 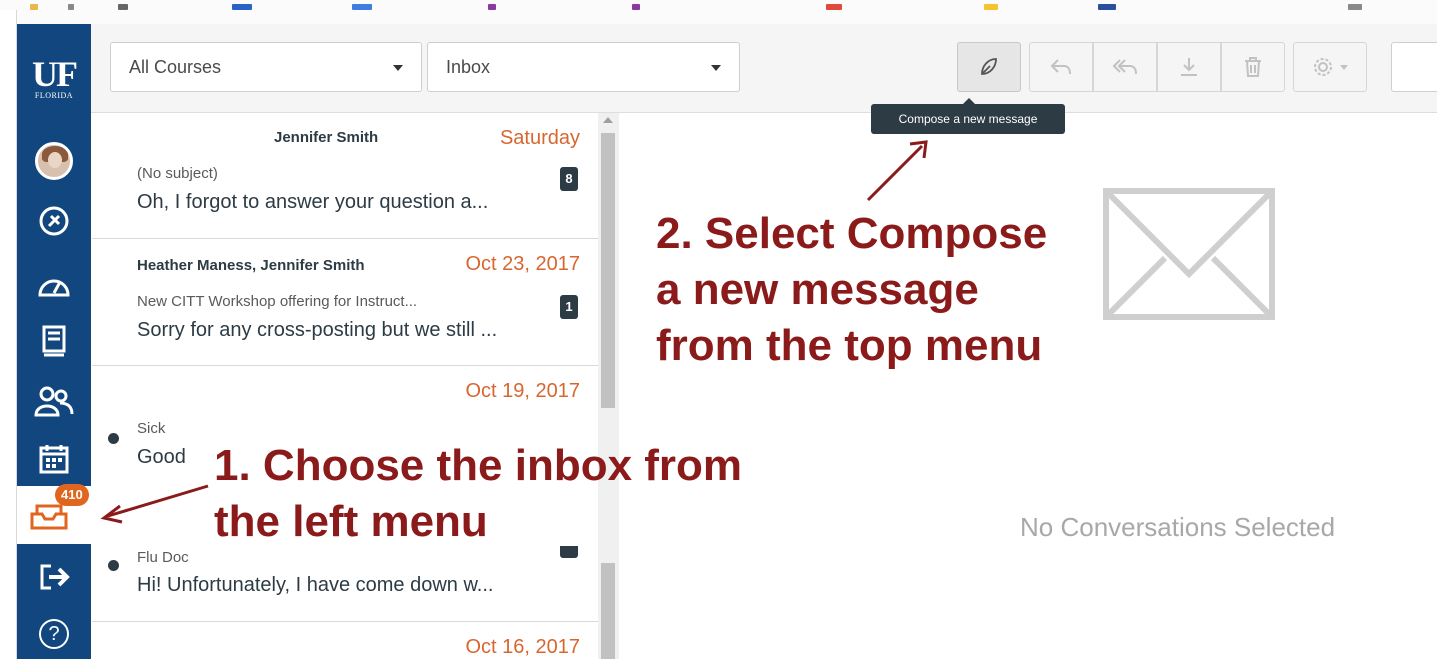 What do you see at coordinates (177, 173) in the screenshot?
I see `conversation-subject: (No subject)` at bounding box center [177, 173].